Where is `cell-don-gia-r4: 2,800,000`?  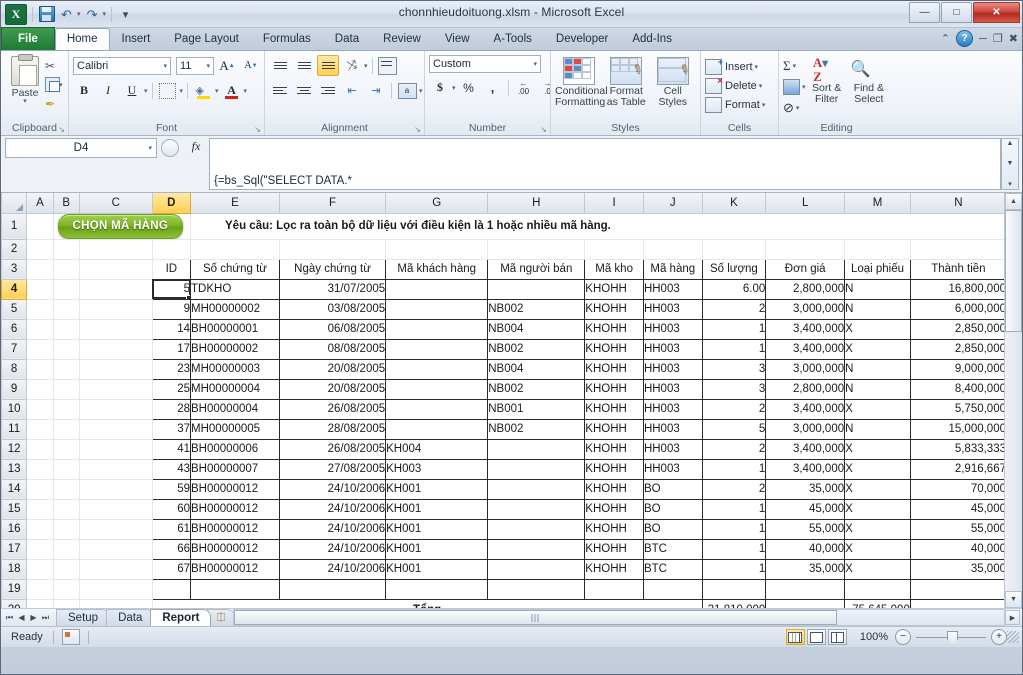
cell-don-gia-r4: 2,800,000 is located at coordinates (805, 289).